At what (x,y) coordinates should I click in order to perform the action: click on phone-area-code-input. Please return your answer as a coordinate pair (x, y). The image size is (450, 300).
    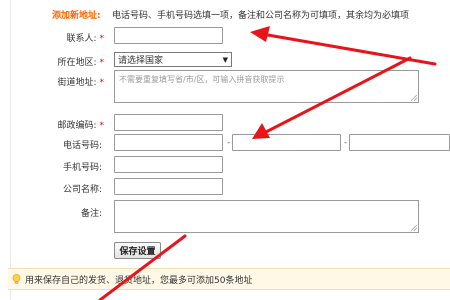
    Looking at the image, I should click on (168, 142).